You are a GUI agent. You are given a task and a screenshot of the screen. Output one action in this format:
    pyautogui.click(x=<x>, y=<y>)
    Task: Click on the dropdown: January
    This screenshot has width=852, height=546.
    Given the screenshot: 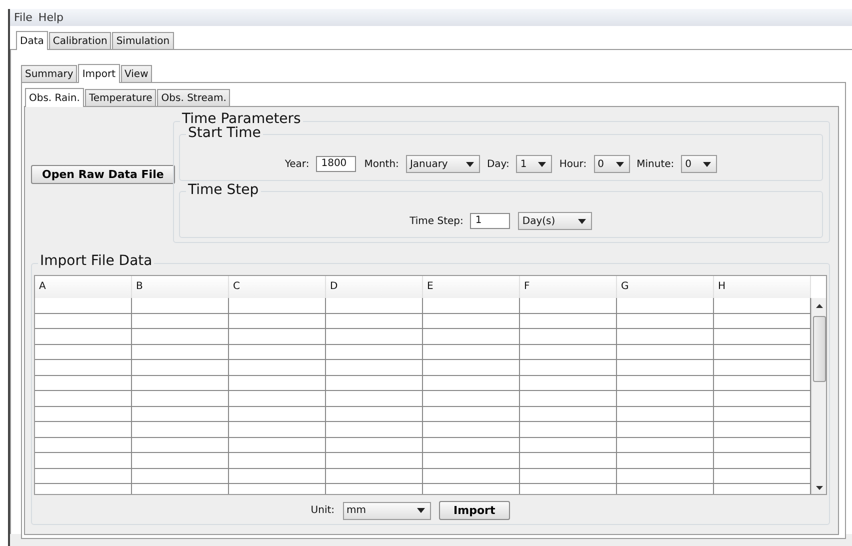 What is the action you would take?
    pyautogui.click(x=443, y=164)
    